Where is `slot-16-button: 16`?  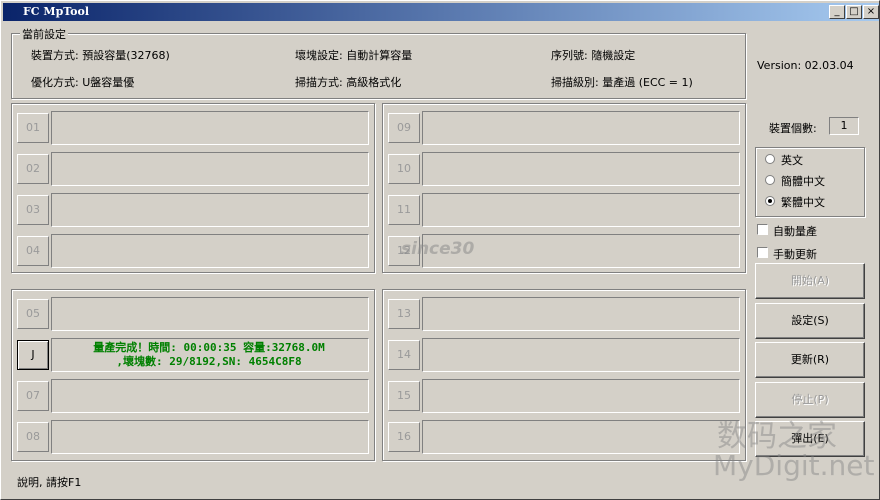
slot-16-button: 16 is located at coordinates (404, 437).